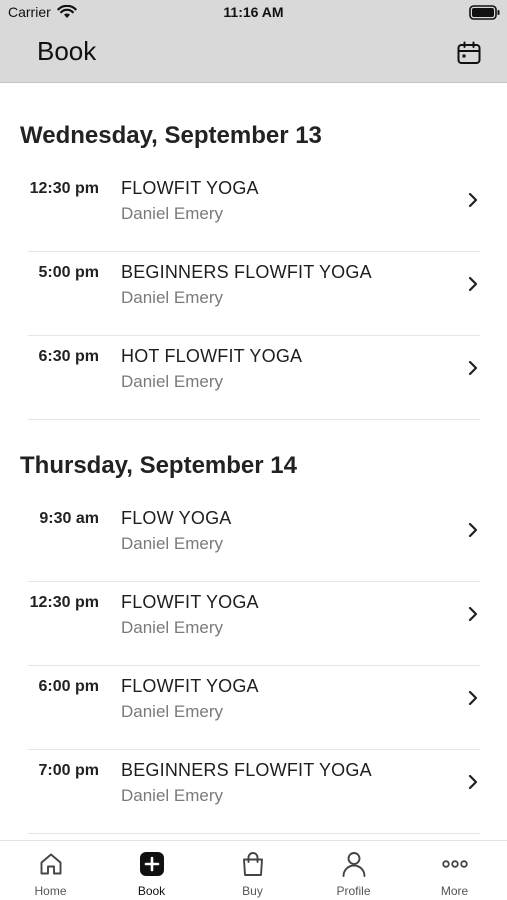 This screenshot has width=507, height=900. I want to click on class-row: 6:30 pm HOT FLOWFIT YOGA Daniel Emery, so click(253, 378).